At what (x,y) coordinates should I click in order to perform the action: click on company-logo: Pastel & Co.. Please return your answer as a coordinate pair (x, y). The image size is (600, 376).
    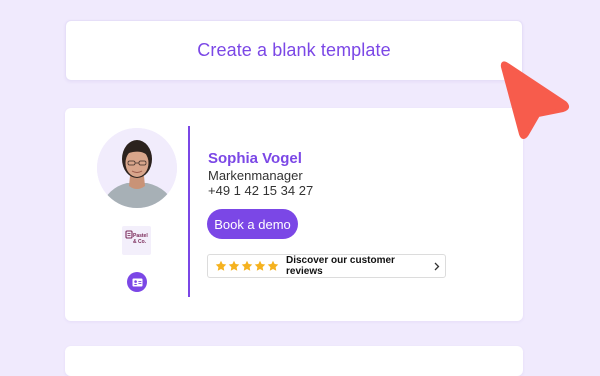
    Looking at the image, I should click on (136, 240).